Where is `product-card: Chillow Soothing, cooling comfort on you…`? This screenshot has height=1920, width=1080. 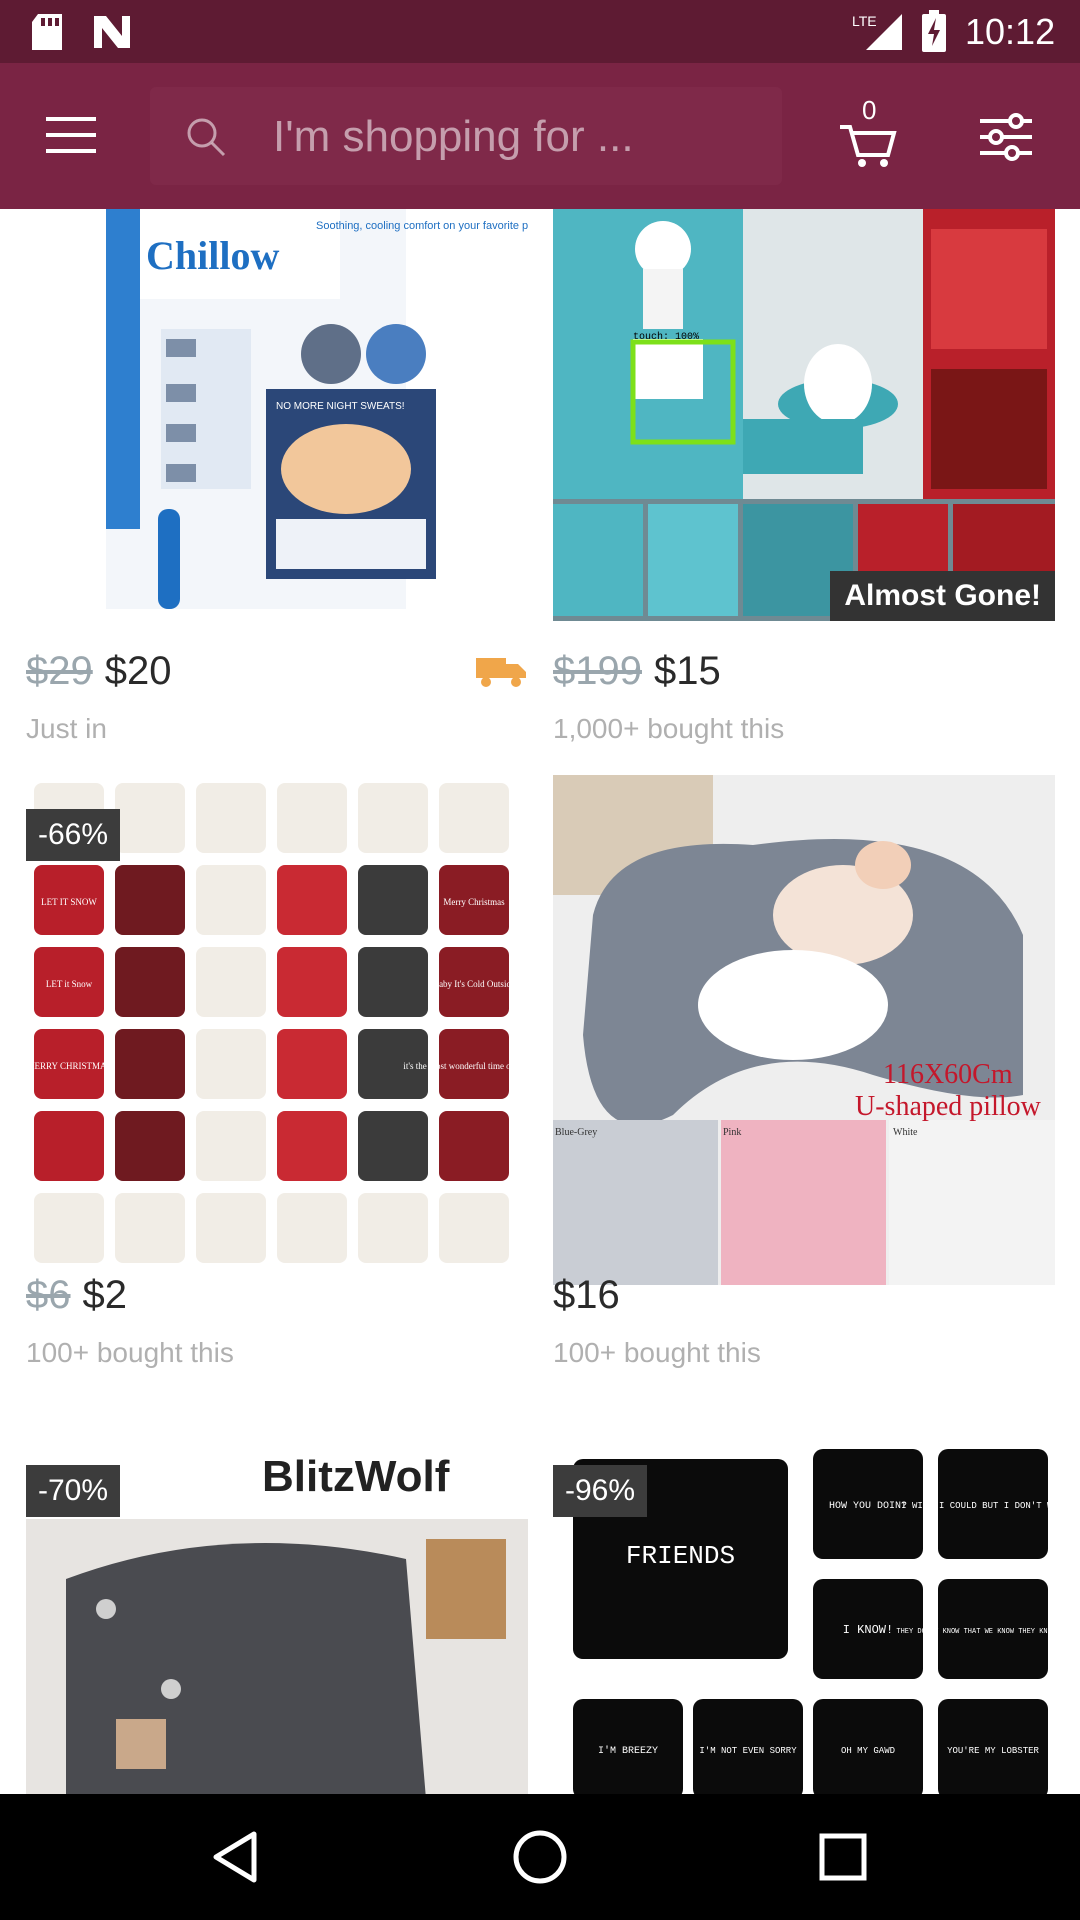 product-card: Chillow Soothing, cooling comfort on you… is located at coordinates (277, 479).